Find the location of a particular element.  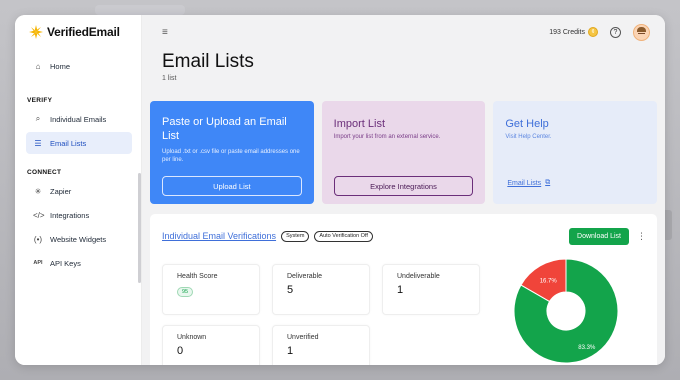

help-link-label: Email Lists is located at coordinates (524, 183).